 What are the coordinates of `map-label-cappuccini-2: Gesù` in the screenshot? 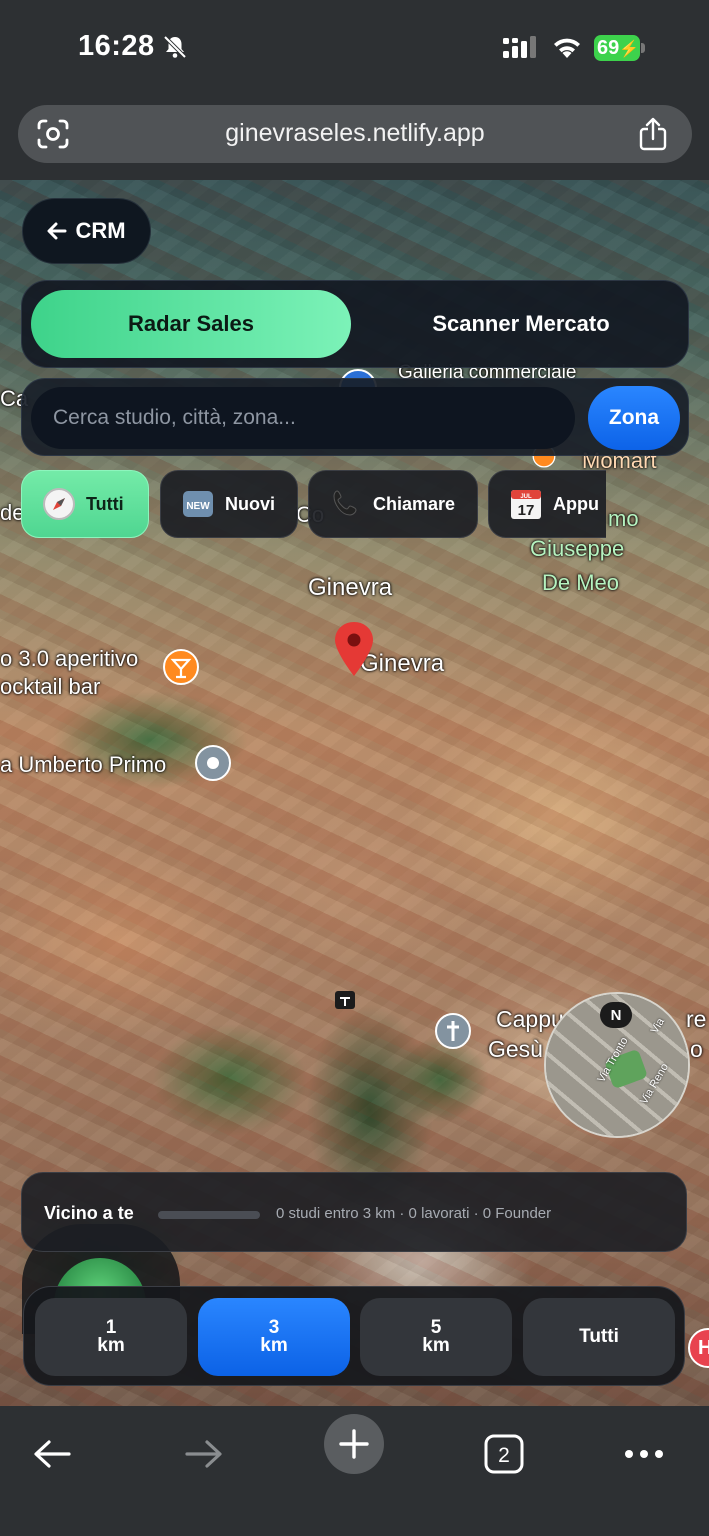 It's located at (515, 1049).